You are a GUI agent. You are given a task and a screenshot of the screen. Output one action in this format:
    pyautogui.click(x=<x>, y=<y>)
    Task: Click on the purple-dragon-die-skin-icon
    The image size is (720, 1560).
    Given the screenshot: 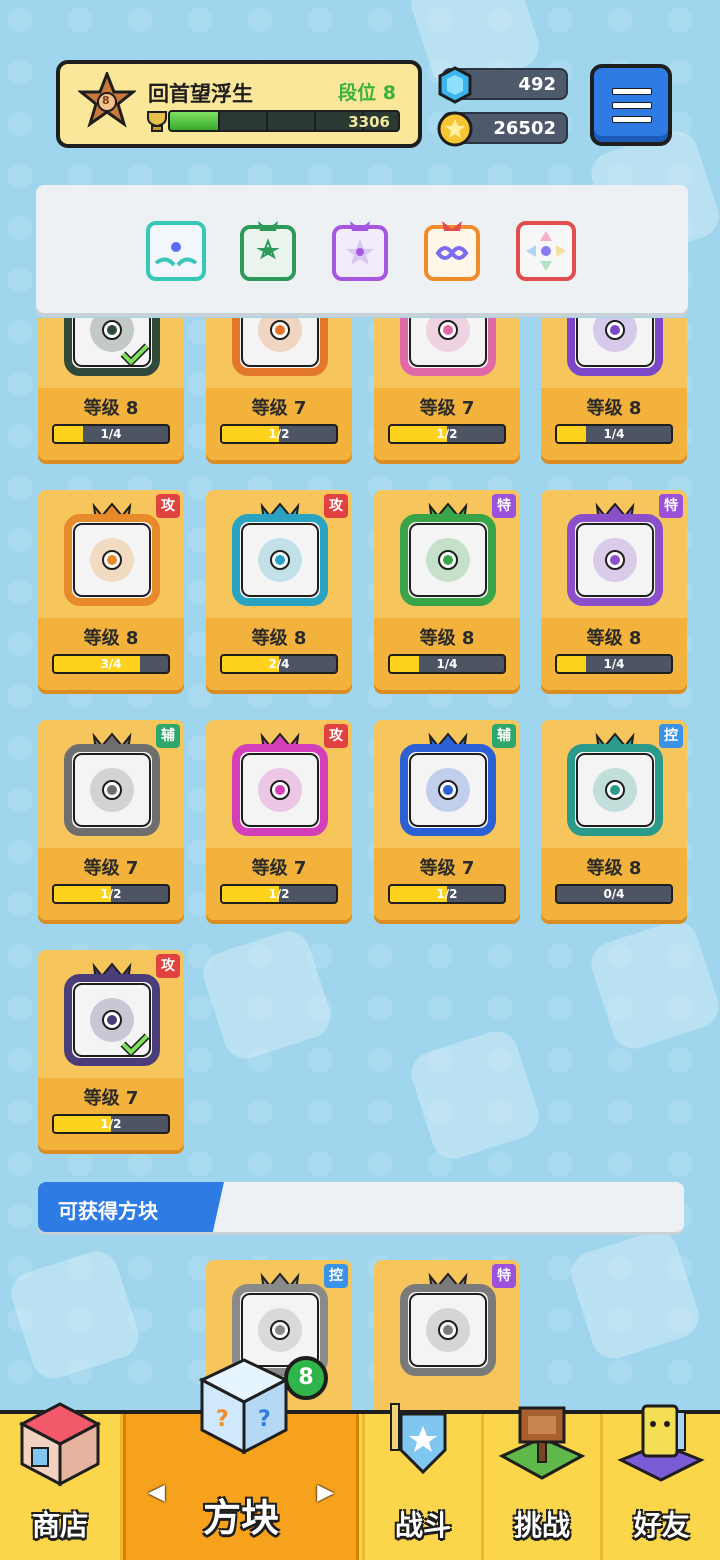 What is the action you would take?
    pyautogui.click(x=360, y=251)
    